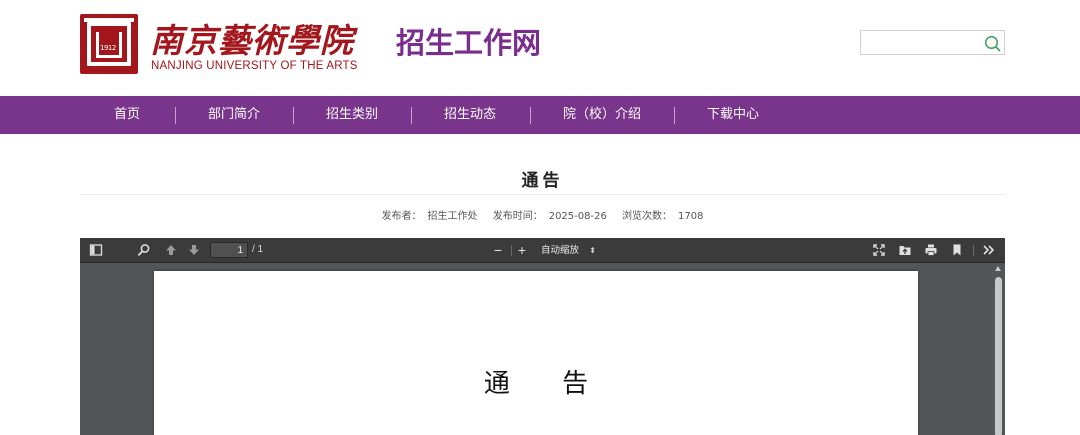 The width and height of the screenshot is (1080, 435). What do you see at coordinates (540, 115) in the screenshot?
I see `main-nav: 首页 部门简介 招生类别 招生动态 院（校）介绍 下载中心` at bounding box center [540, 115].